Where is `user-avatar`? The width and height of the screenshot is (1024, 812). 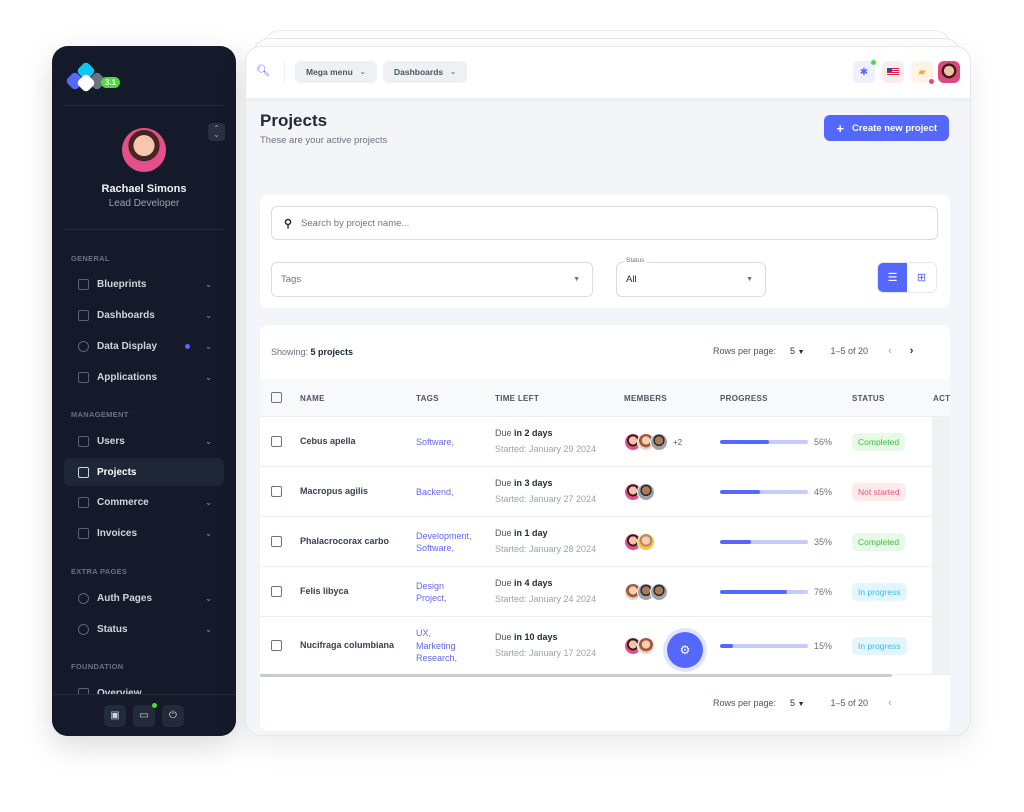 user-avatar is located at coordinates (144, 150).